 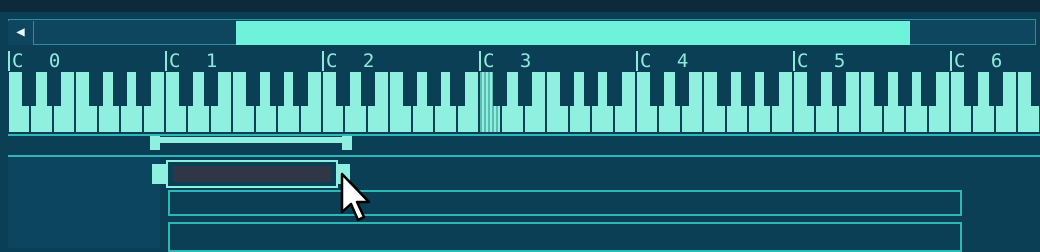 I want to click on range-selector-top-rail, so click(x=252, y=140).